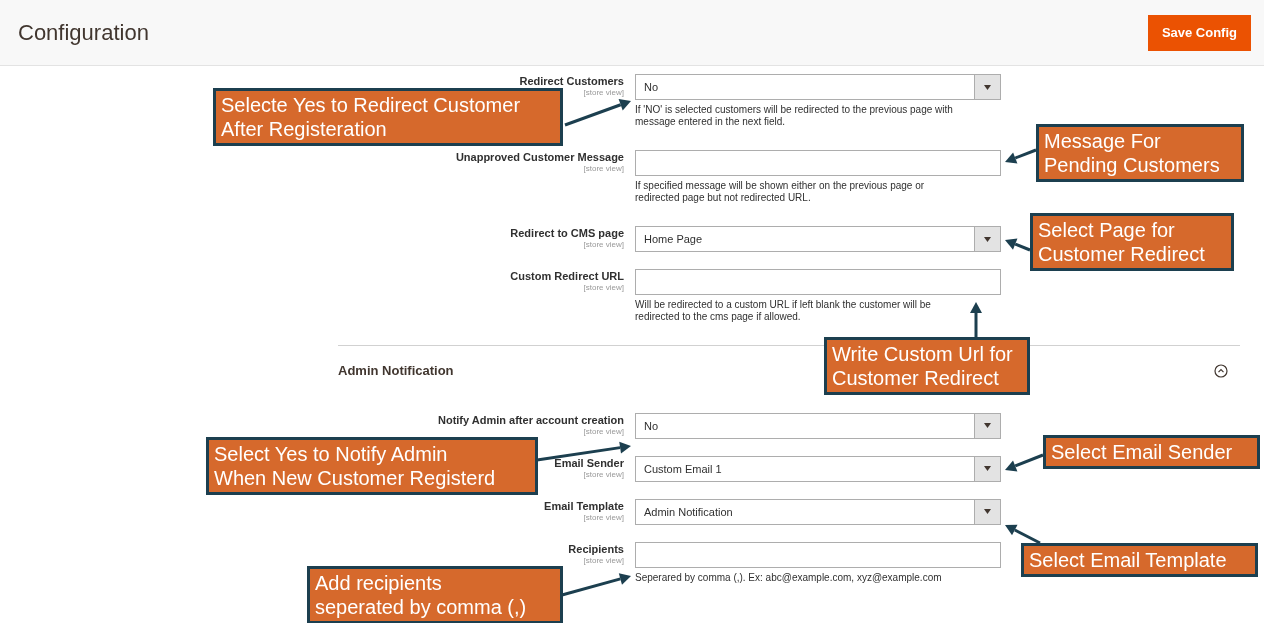 This screenshot has height=623, width=1264. Describe the element at coordinates (780, 192) in the screenshot. I see `field-note: If specified message will be shown either on the previous page or redirected page but not redirected URL.` at that location.